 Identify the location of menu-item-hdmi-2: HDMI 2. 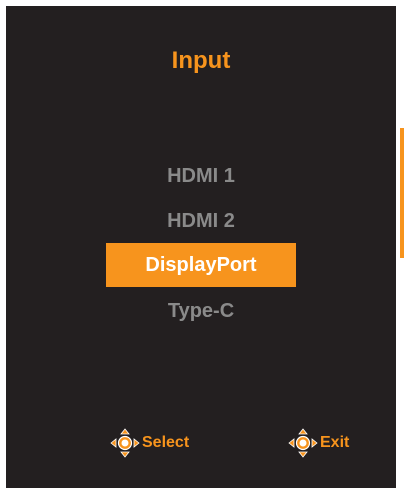
(201, 221).